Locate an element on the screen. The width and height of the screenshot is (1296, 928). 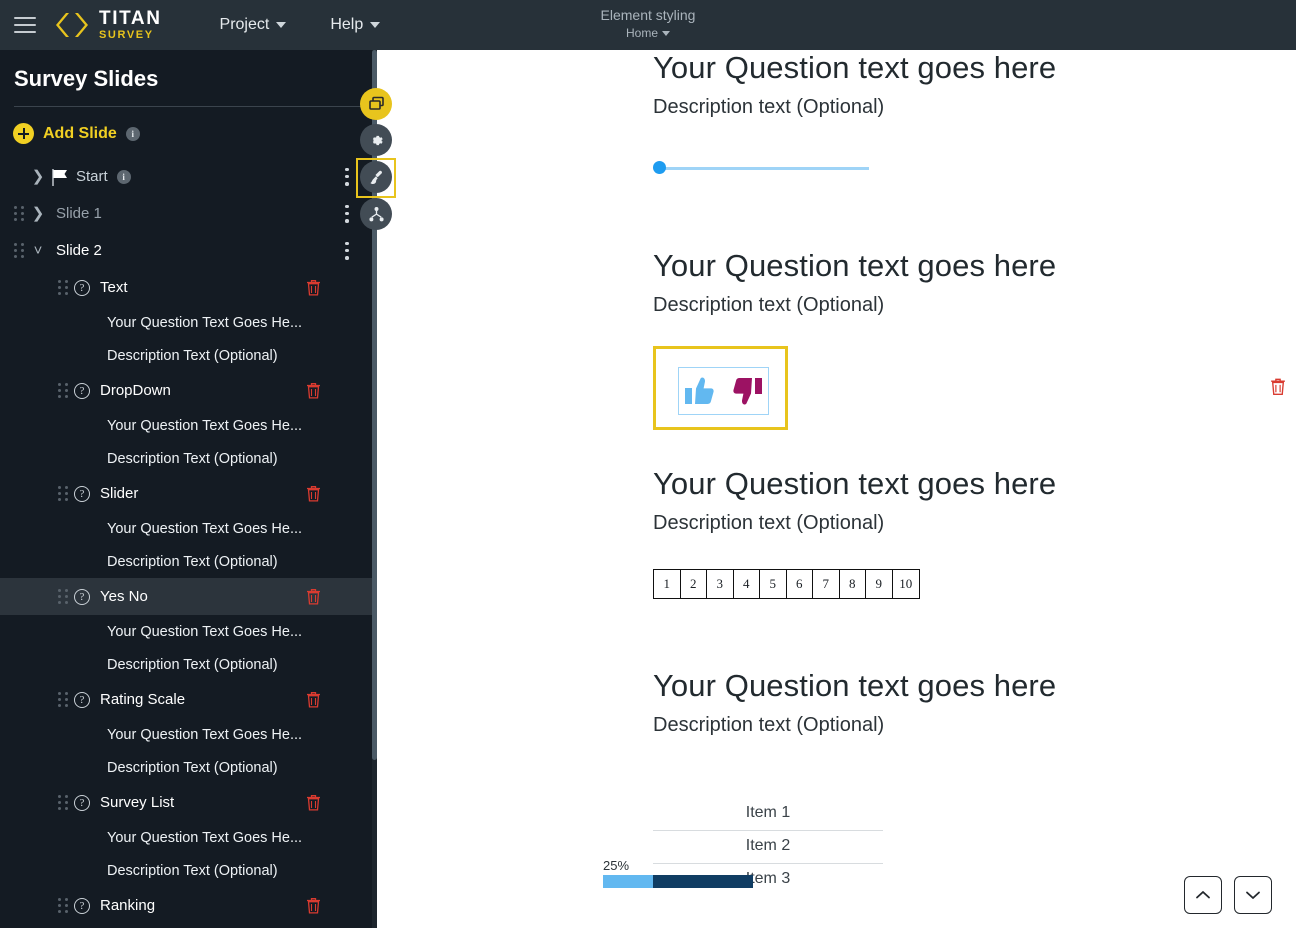
sidebar-title: Survey Slides is located at coordinates (86, 78).